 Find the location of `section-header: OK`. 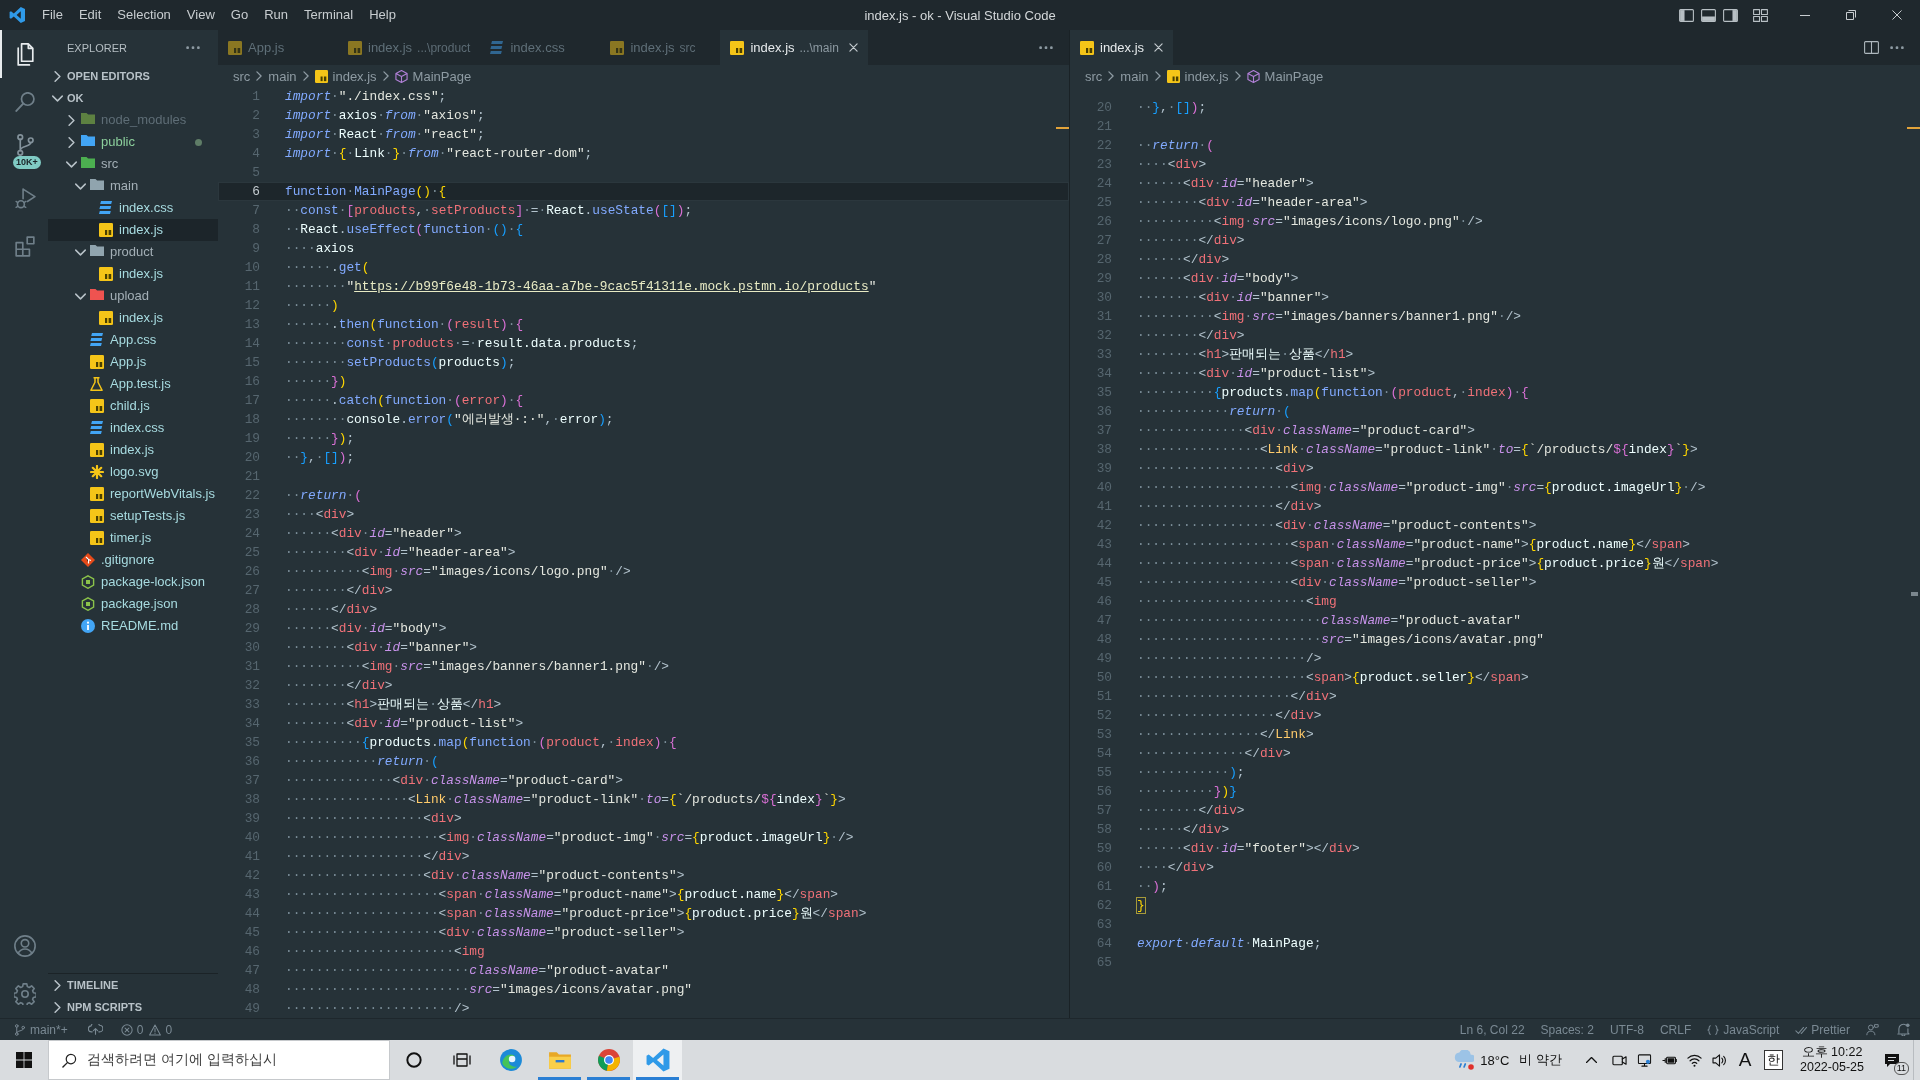

section-header: OK is located at coordinates (133, 98).